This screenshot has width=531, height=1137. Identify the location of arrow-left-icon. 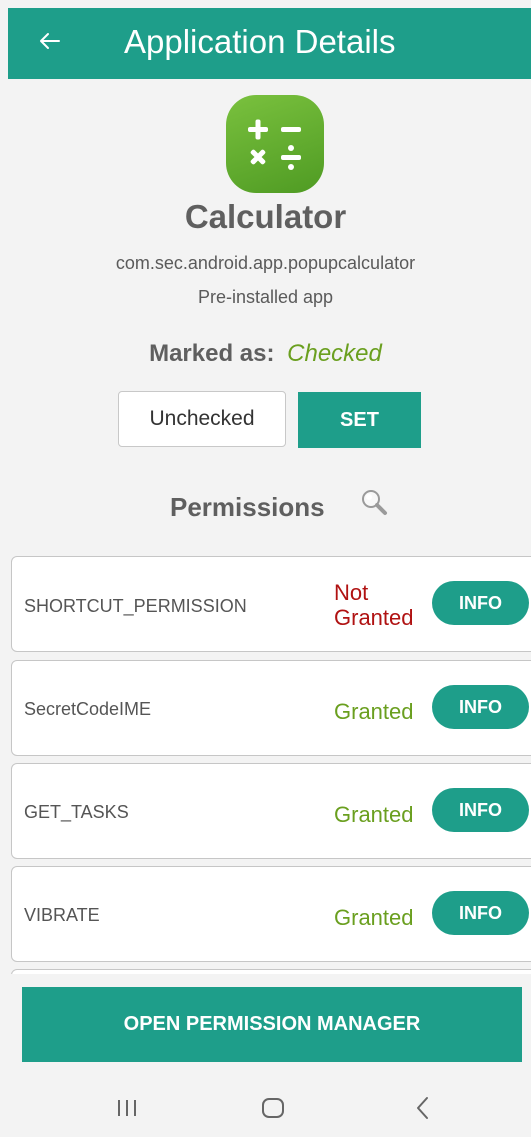
(50, 41).